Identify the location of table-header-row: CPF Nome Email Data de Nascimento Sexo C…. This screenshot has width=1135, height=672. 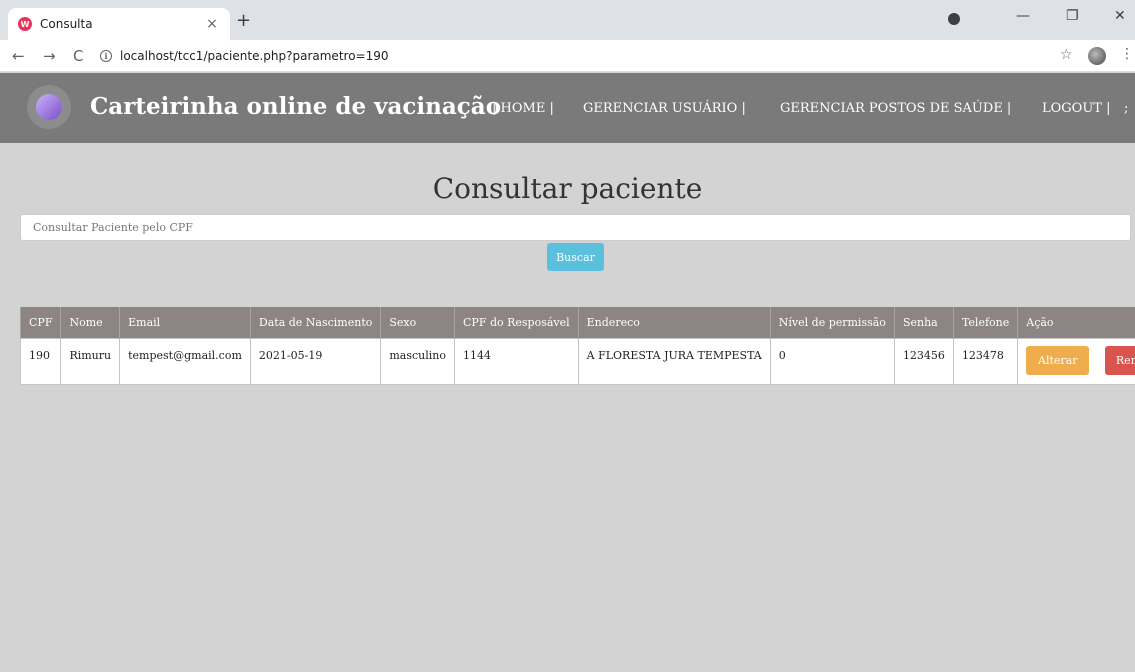
(577, 322).